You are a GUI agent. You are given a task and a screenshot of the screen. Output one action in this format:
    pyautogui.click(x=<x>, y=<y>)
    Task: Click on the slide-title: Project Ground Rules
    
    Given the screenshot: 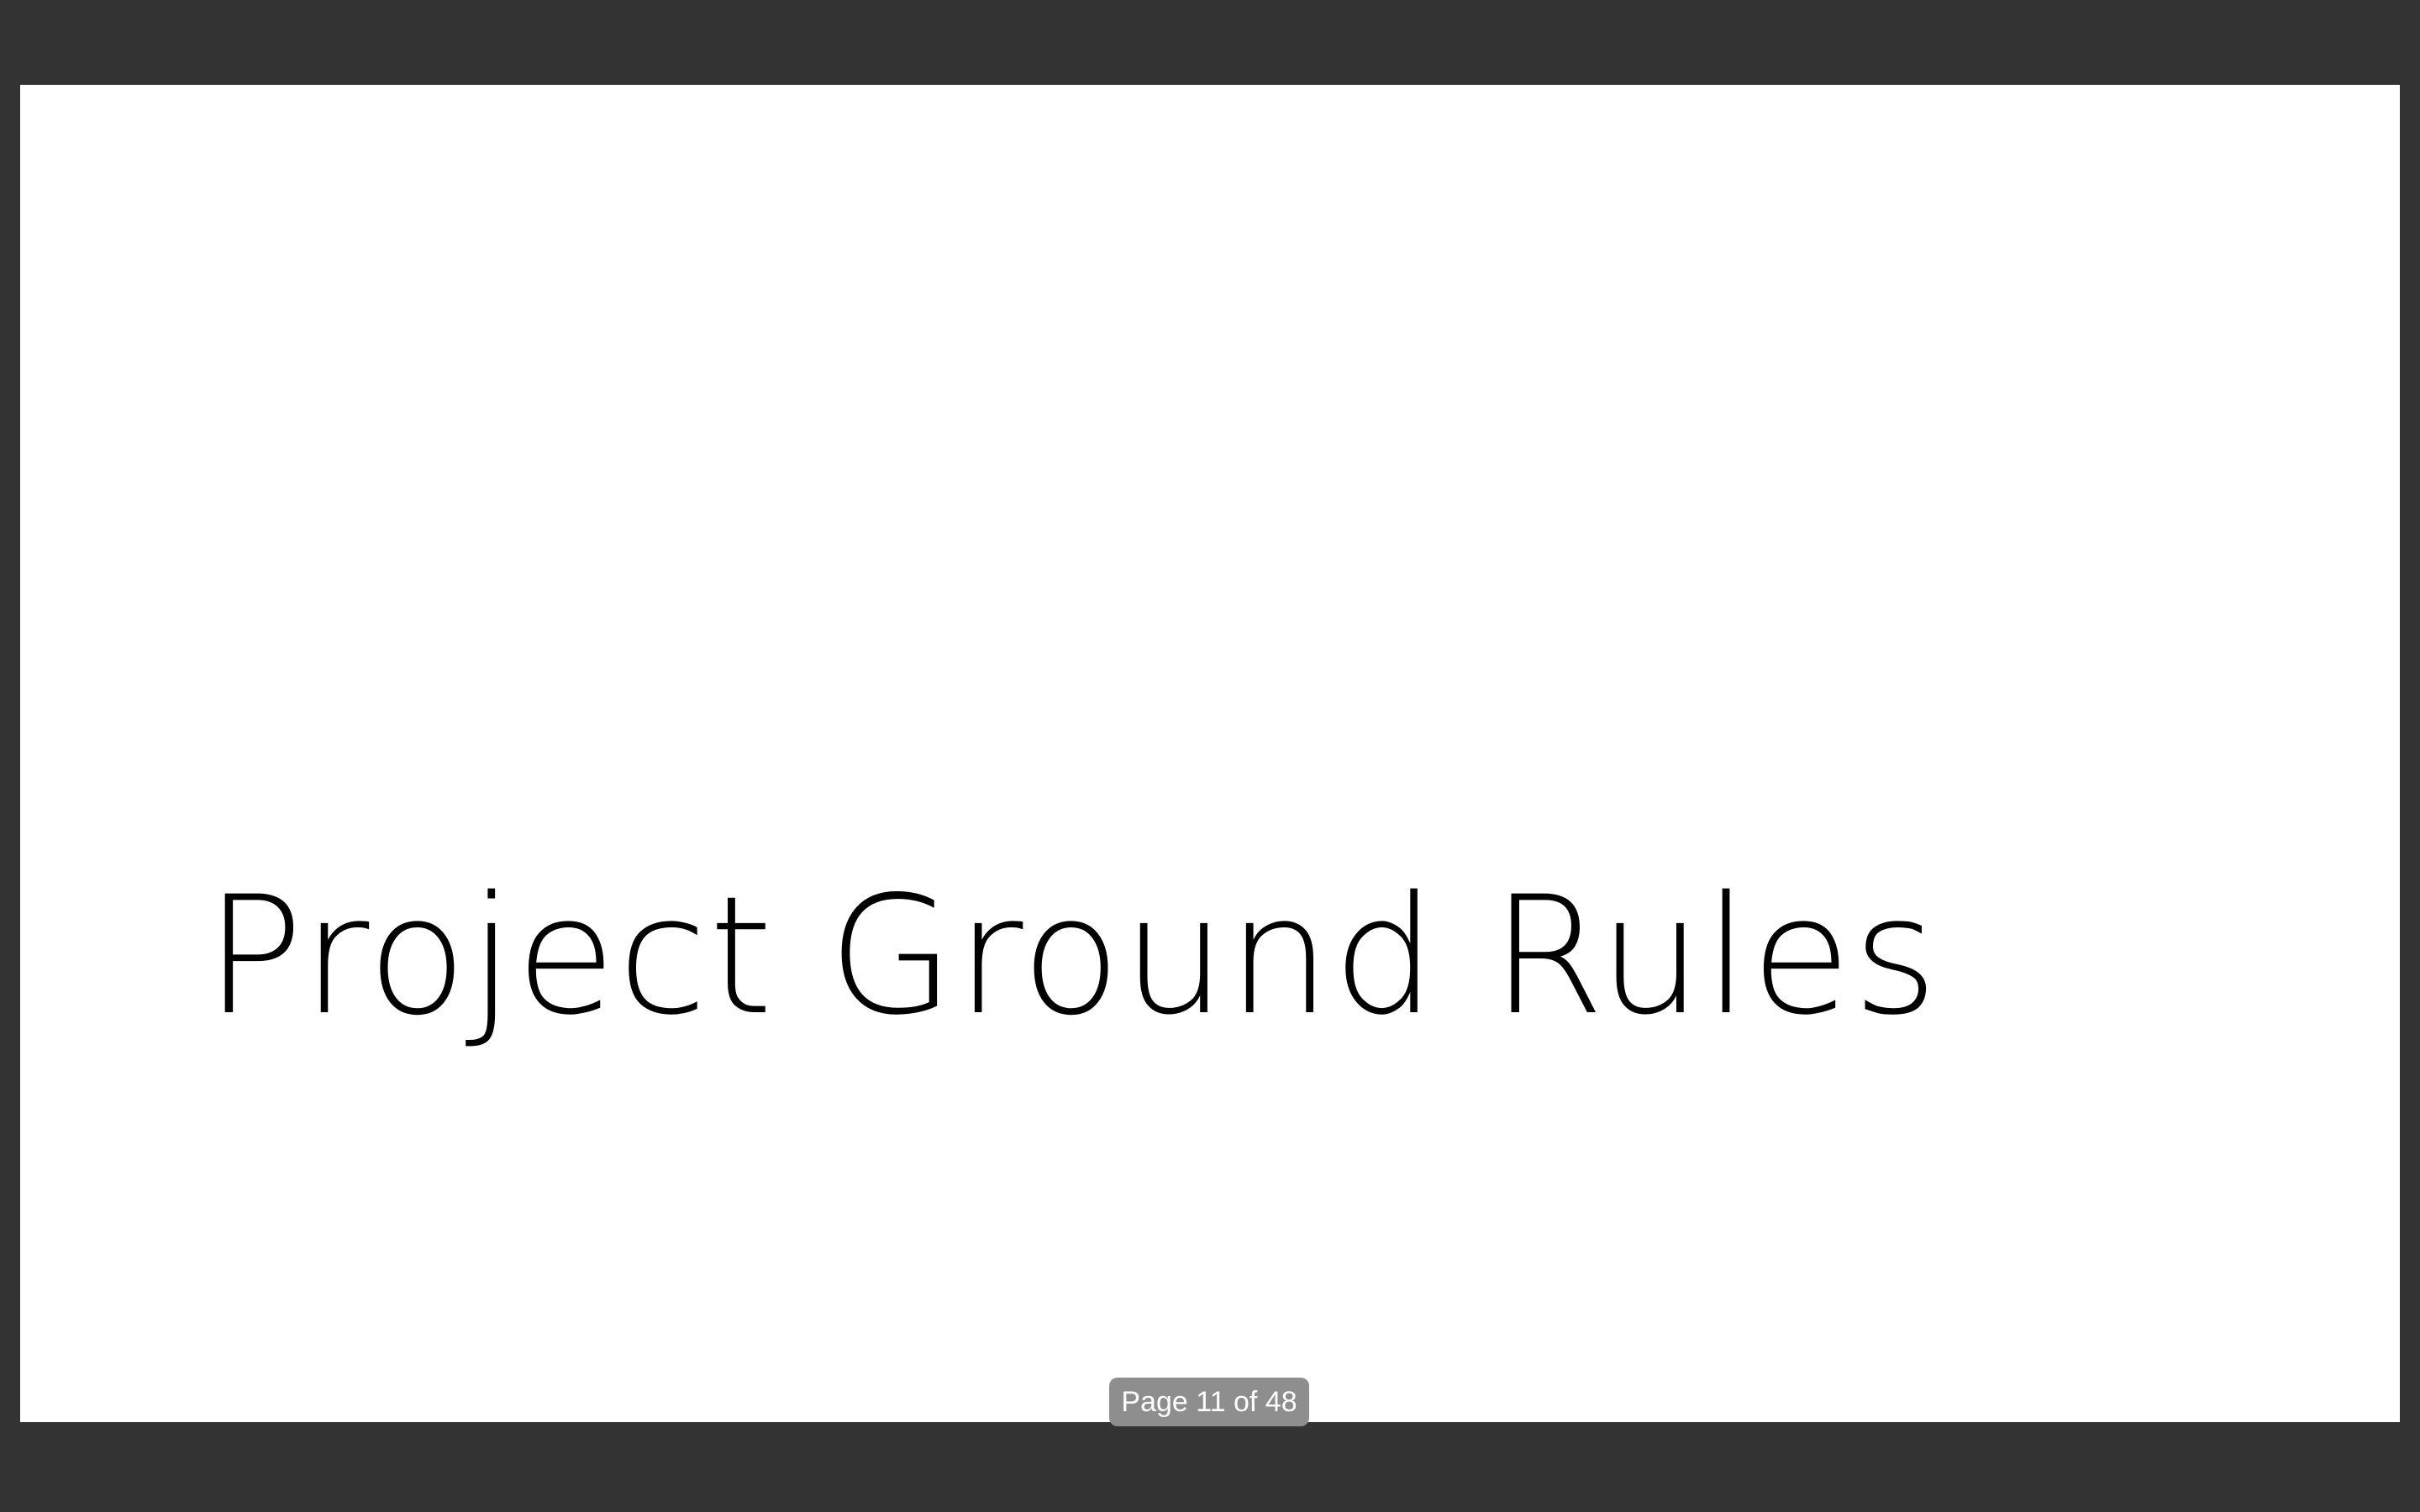 What is the action you would take?
    pyautogui.click(x=1073, y=956)
    